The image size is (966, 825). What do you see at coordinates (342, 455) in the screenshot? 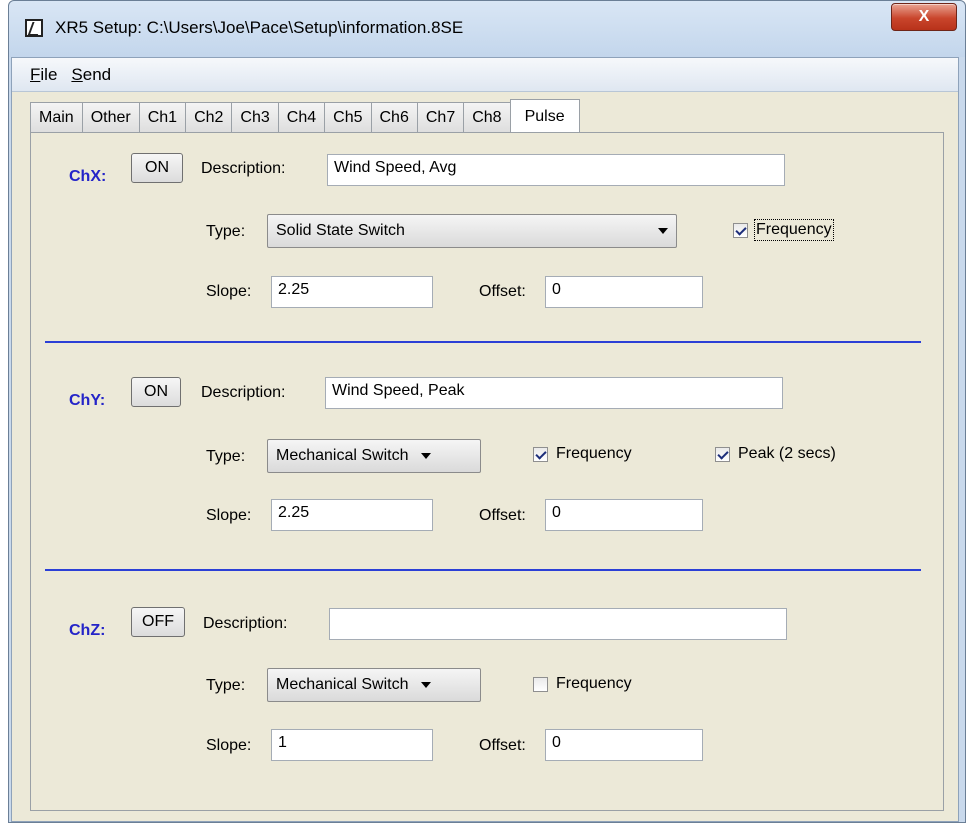
I see `channel-y-type-value: Mechanical Switch` at bounding box center [342, 455].